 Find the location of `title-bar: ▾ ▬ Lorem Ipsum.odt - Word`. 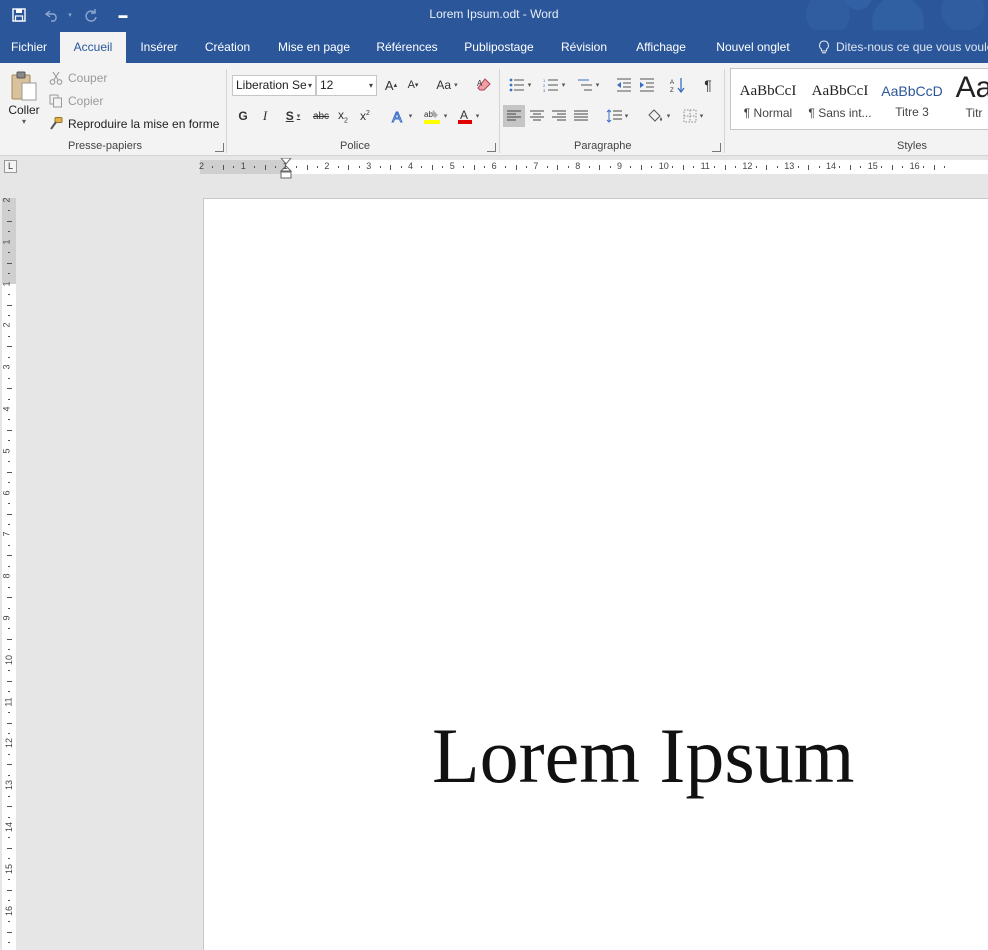

title-bar: ▾ ▬ Lorem Ipsum.odt - Word is located at coordinates (494, 15).